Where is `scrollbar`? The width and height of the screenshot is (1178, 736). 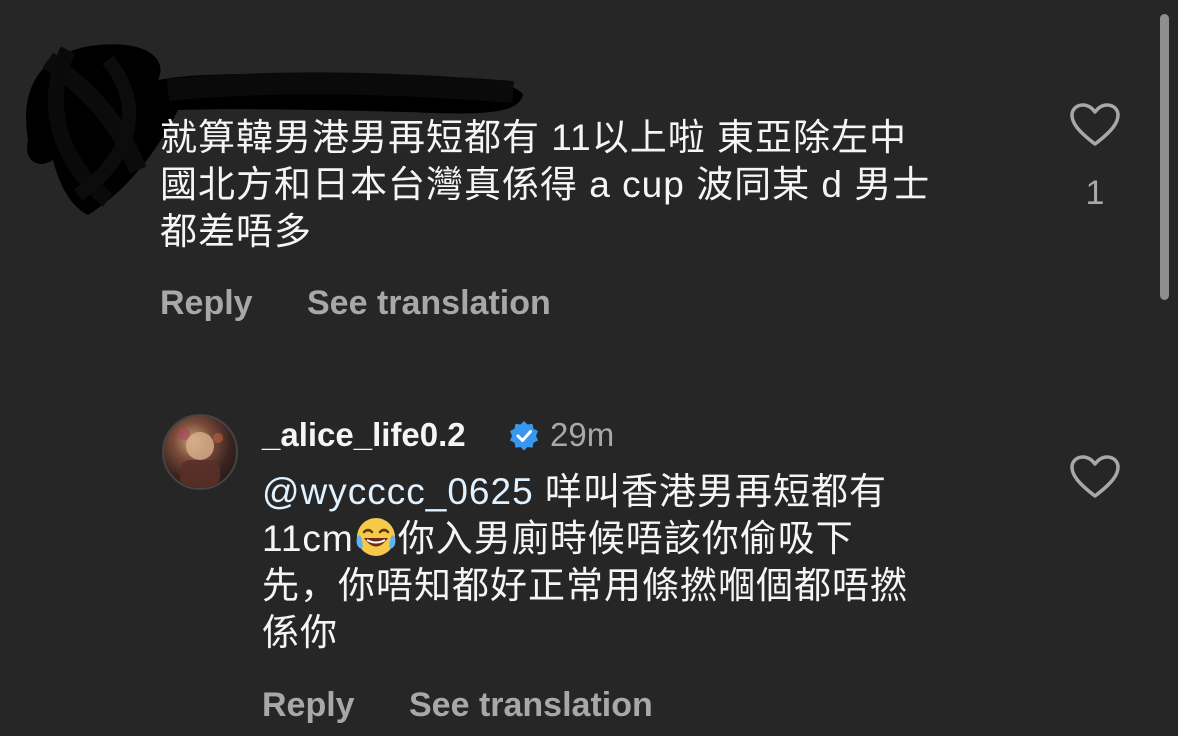
scrollbar is located at coordinates (1164, 157).